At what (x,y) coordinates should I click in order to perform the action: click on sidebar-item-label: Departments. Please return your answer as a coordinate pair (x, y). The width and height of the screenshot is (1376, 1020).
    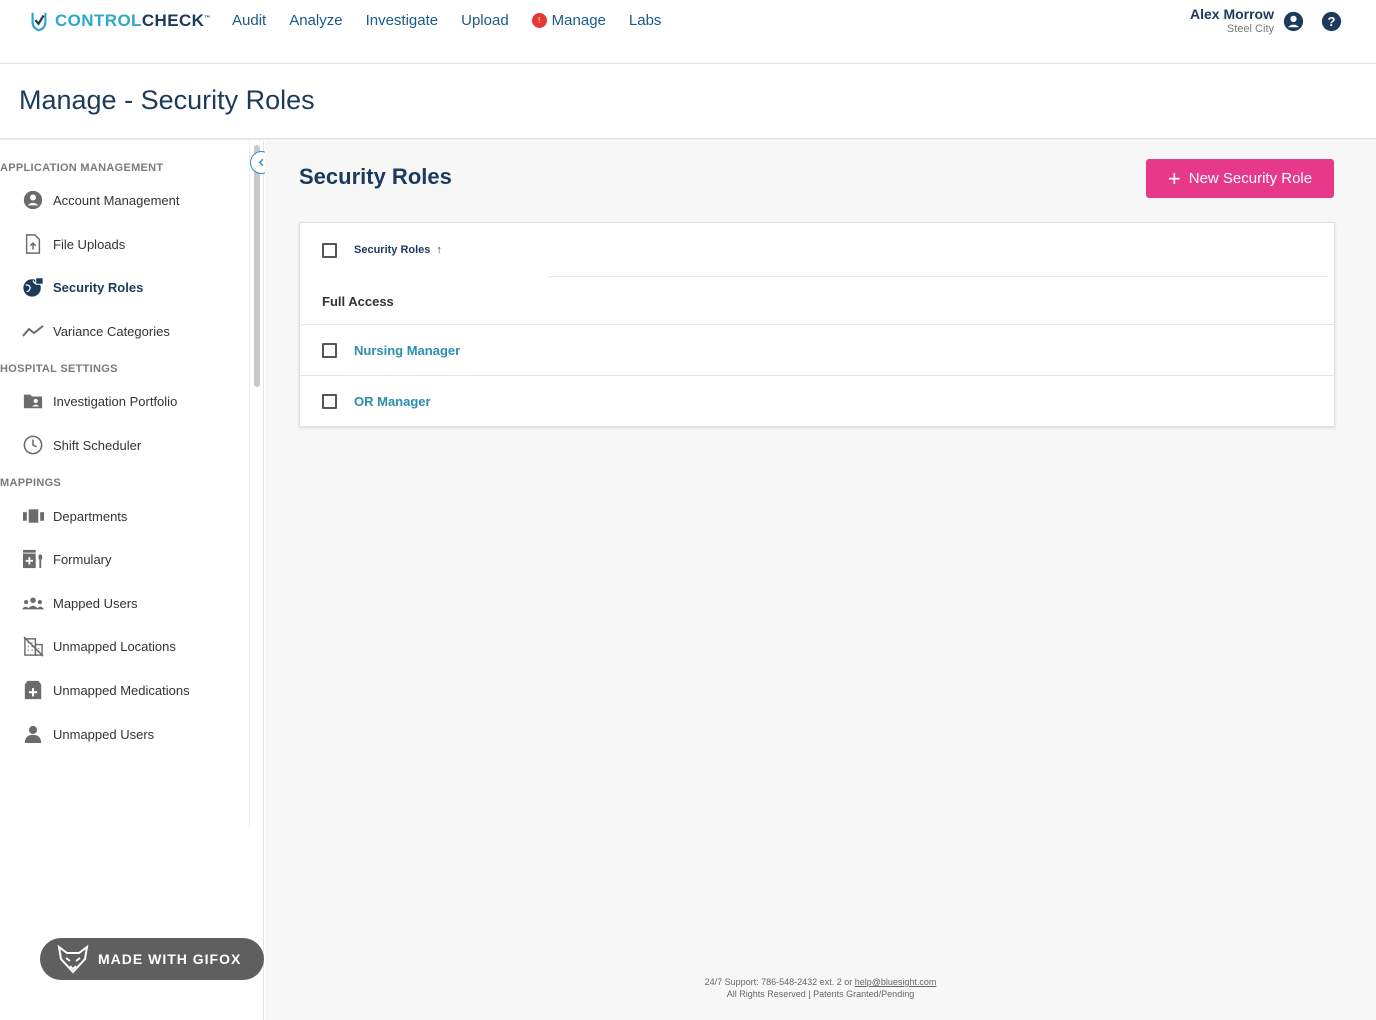
    Looking at the image, I should click on (90, 516).